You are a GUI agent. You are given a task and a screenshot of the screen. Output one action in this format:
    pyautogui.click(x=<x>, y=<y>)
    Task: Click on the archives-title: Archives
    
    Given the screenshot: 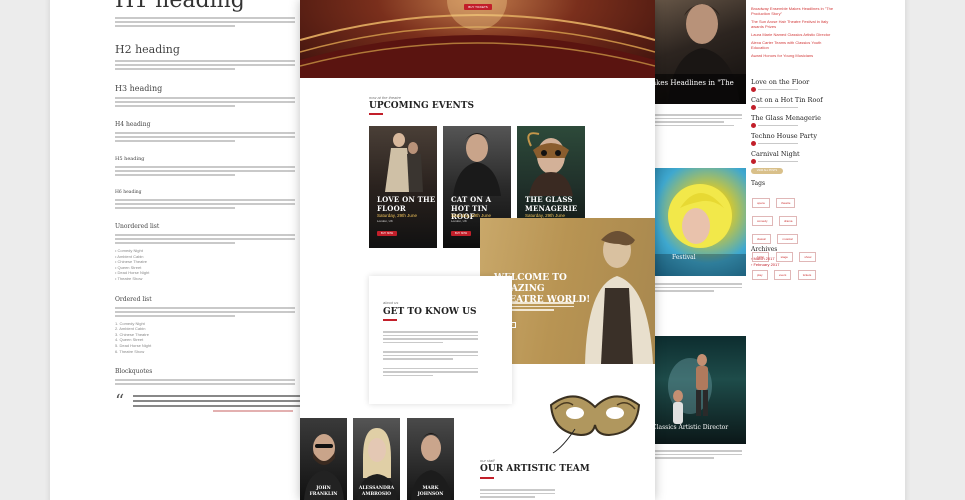 What is the action you would take?
    pyautogui.click(x=764, y=249)
    